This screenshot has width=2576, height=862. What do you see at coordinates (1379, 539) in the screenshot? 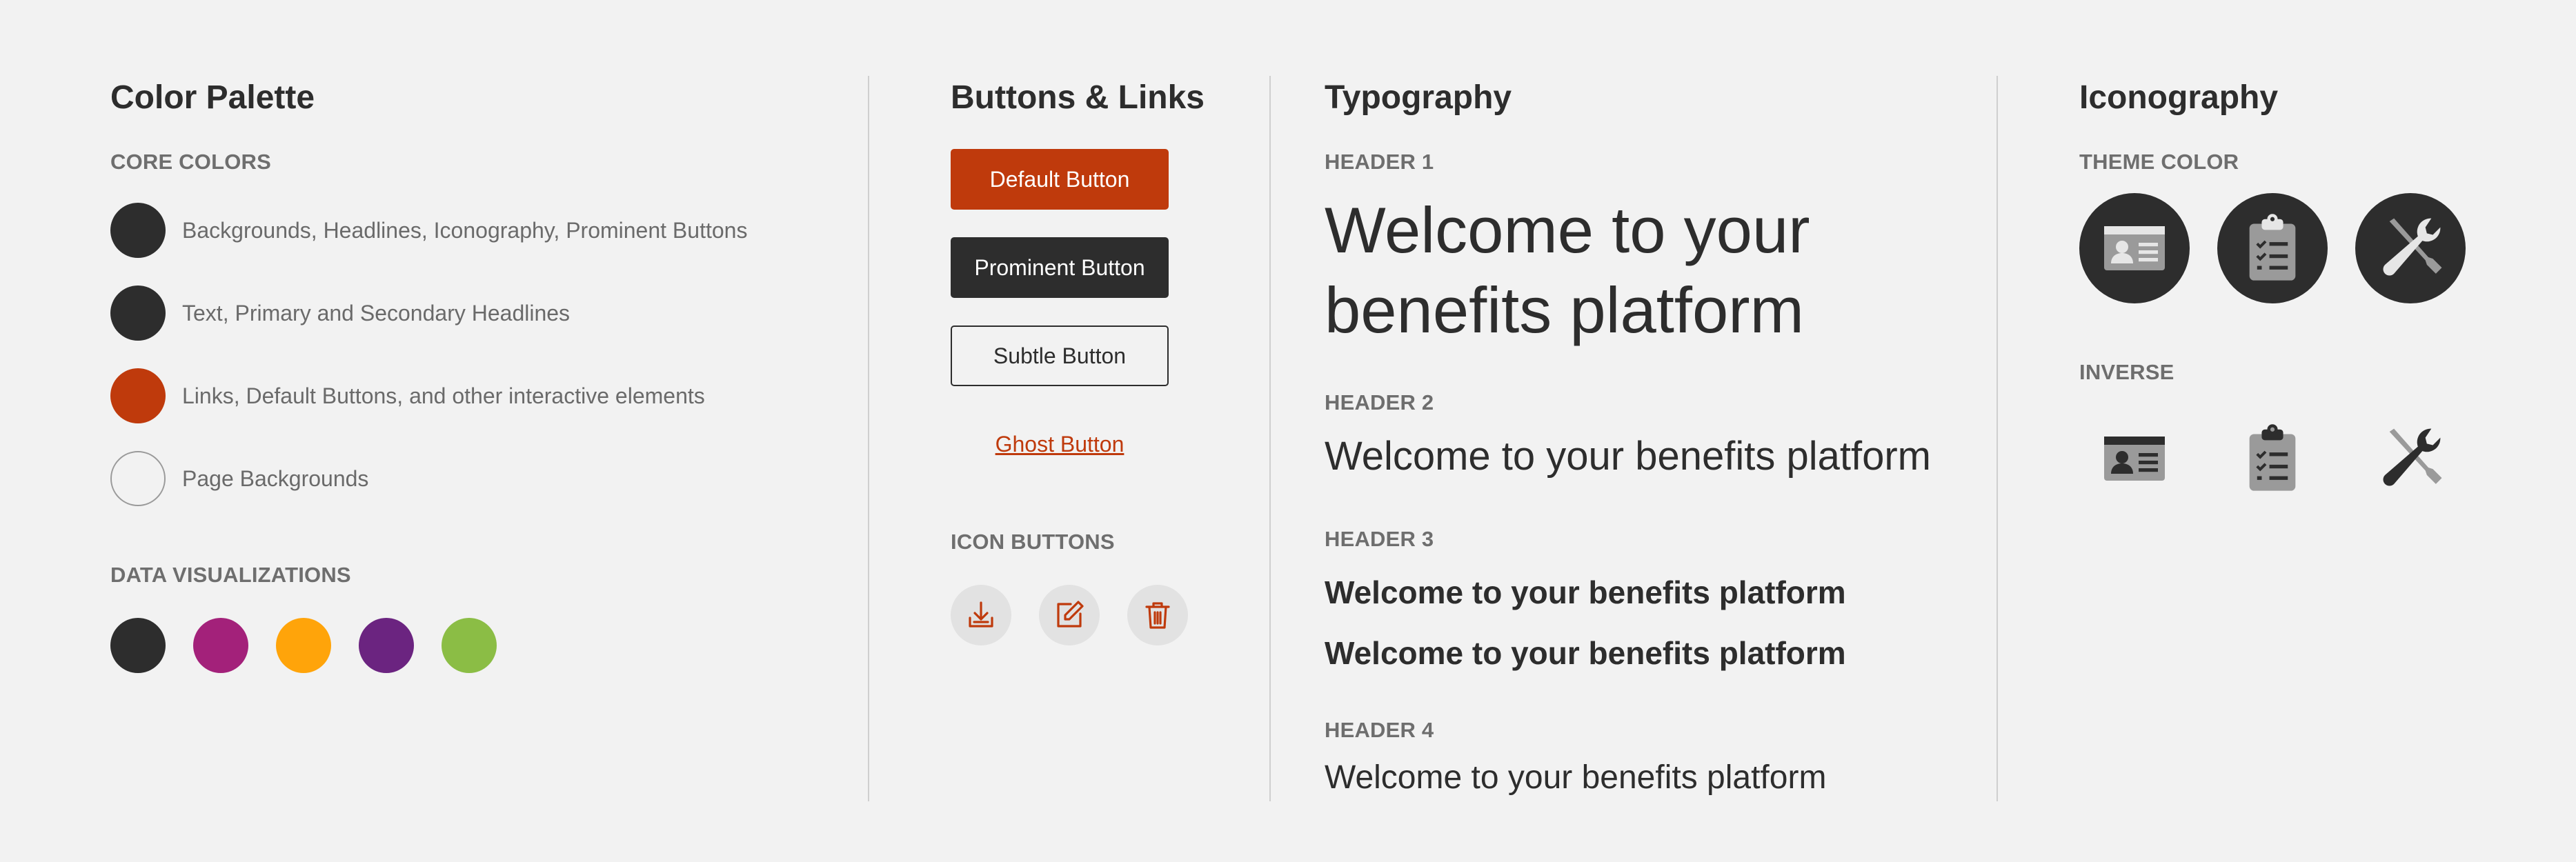
I see `header-3-label: HEADER 3` at bounding box center [1379, 539].